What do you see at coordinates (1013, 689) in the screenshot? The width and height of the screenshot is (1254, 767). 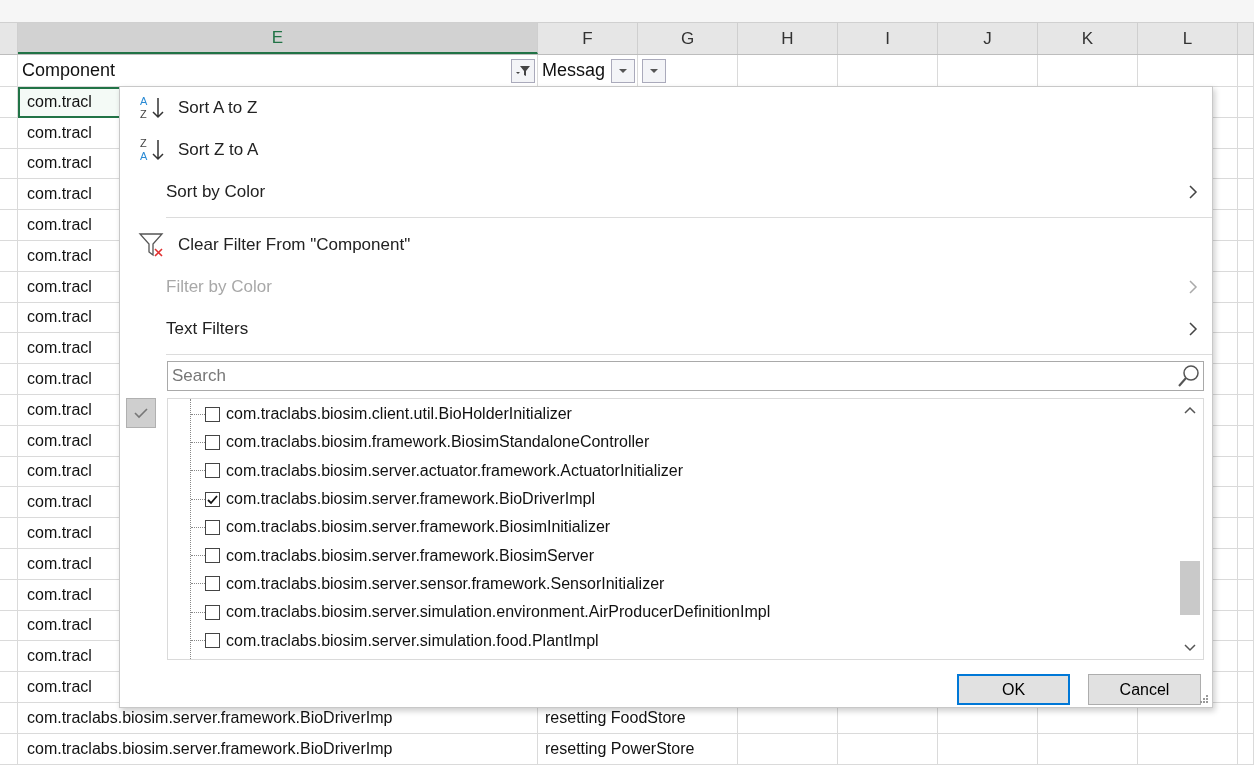 I see `ok-button: OK` at bounding box center [1013, 689].